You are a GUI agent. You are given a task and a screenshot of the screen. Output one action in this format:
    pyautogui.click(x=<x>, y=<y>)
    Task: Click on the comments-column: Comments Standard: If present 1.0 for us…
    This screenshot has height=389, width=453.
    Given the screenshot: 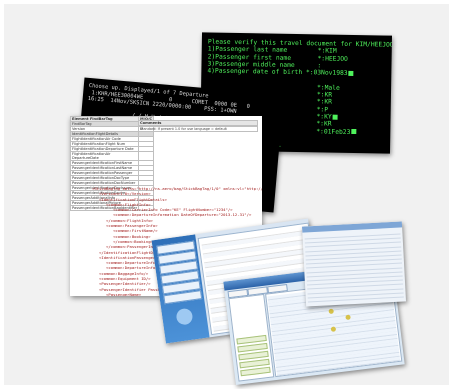 What is the action you would take?
    pyautogui.click(x=198, y=135)
    